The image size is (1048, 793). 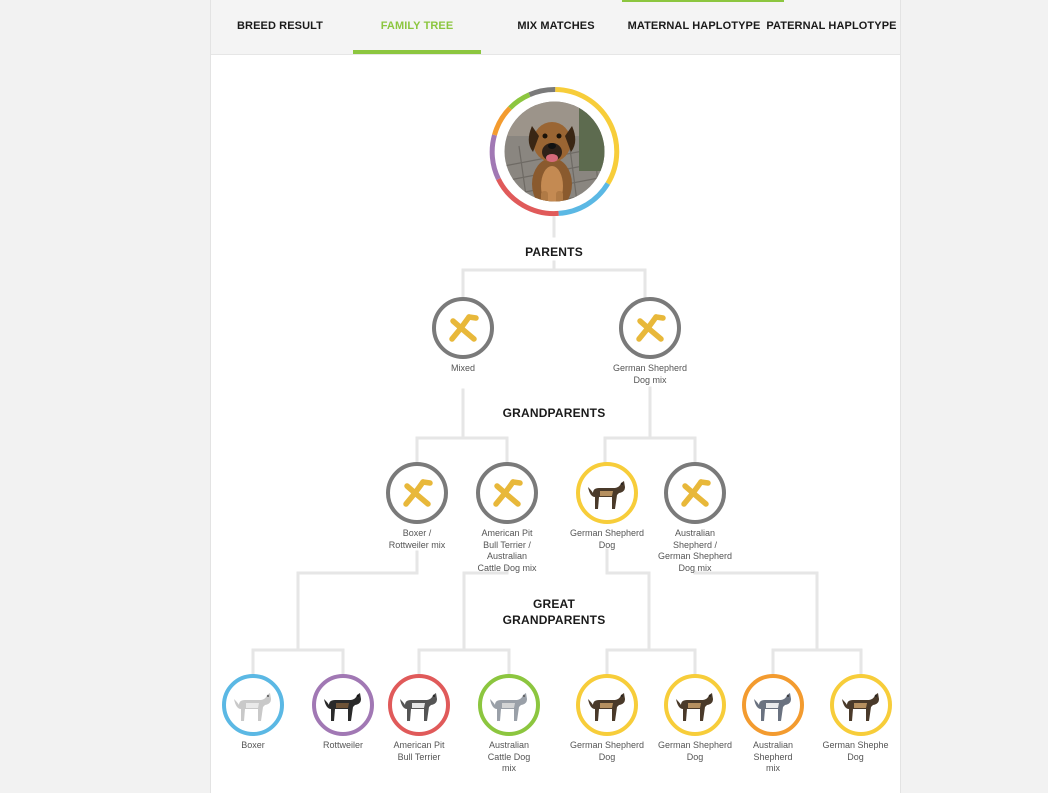 I want to click on main-dog-avatar, so click(x=554, y=151).